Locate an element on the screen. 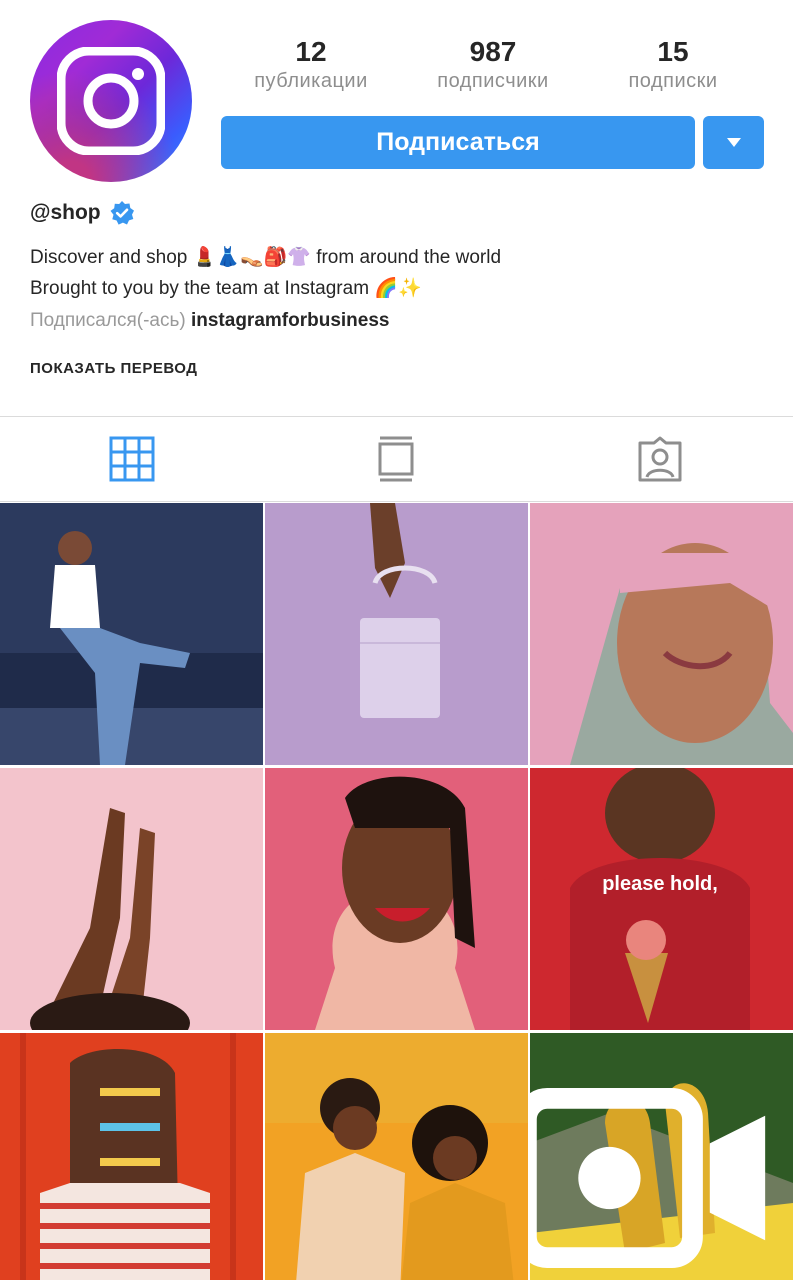  posts-count: 12 is located at coordinates (311, 51).